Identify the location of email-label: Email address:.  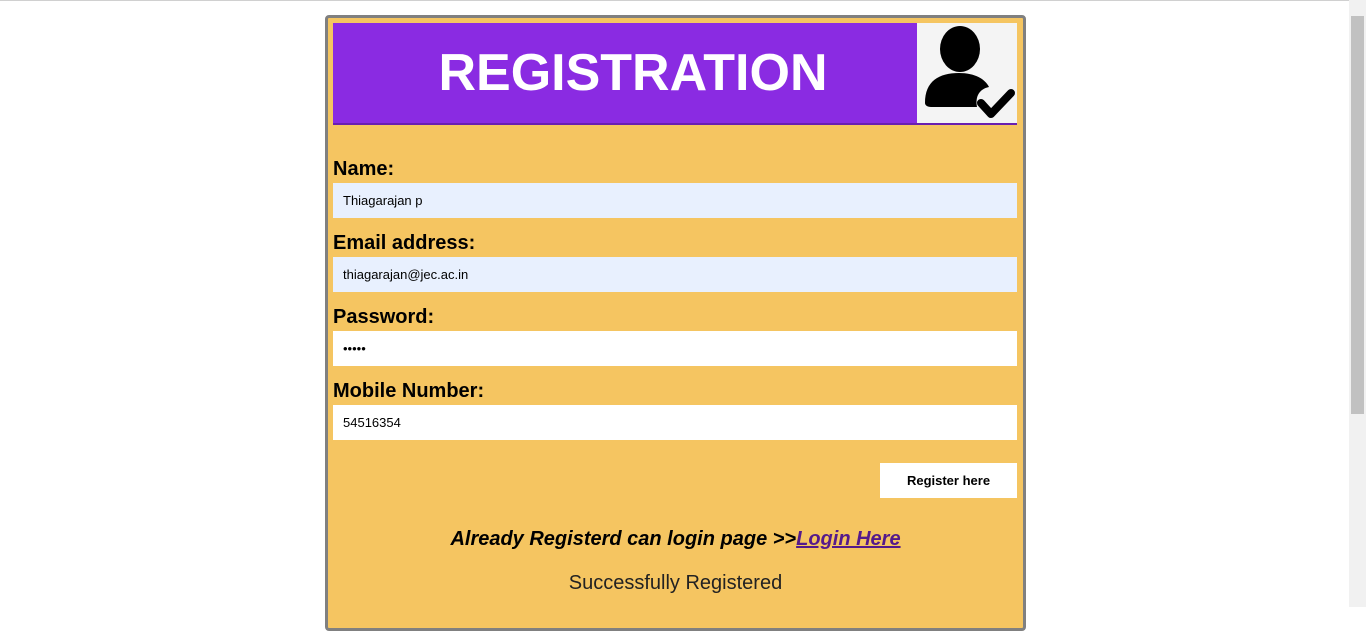
(404, 243).